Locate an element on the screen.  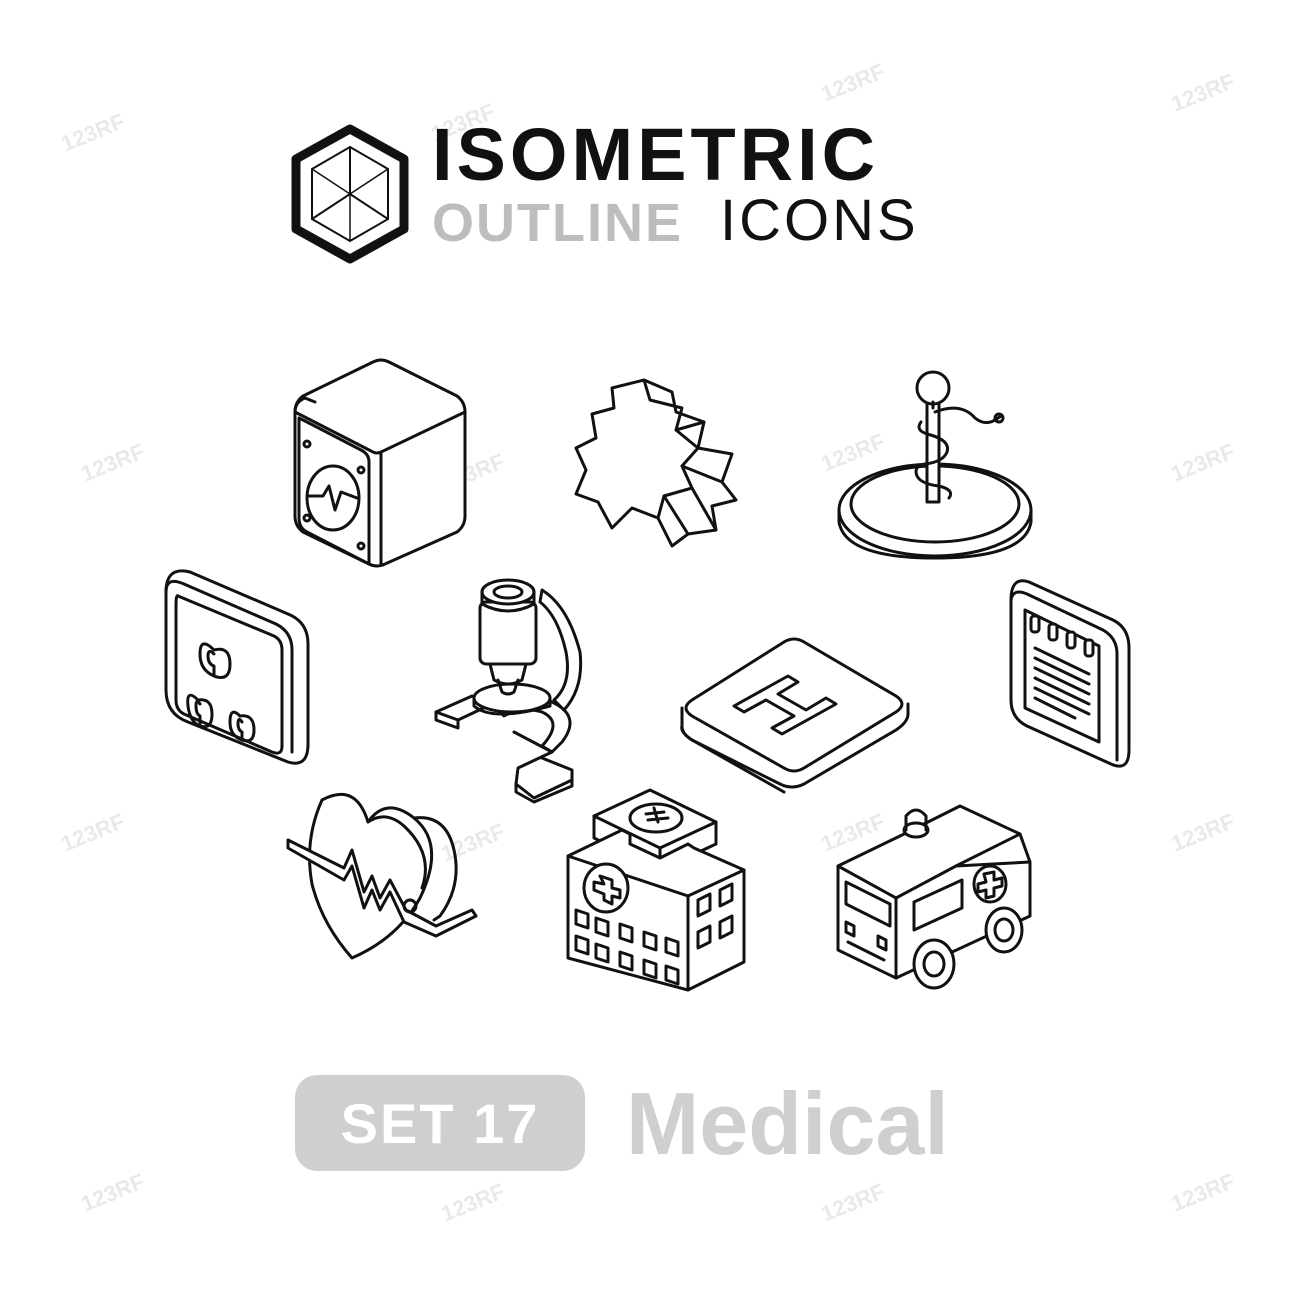
set-badge: SET 17 is located at coordinates (440, 1123).